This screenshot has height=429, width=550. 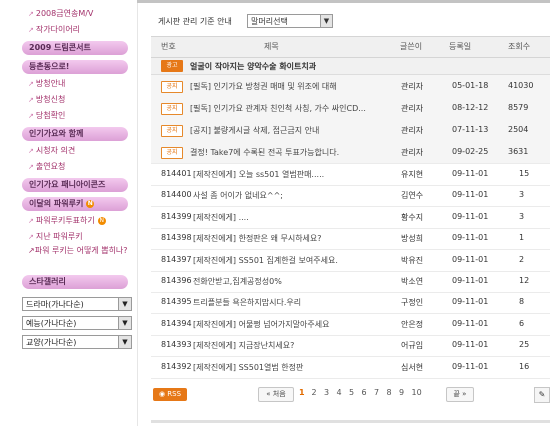 What do you see at coordinates (295, 281) in the screenshot?
I see `post-title: 전화안받고,집계공정성0%` at bounding box center [295, 281].